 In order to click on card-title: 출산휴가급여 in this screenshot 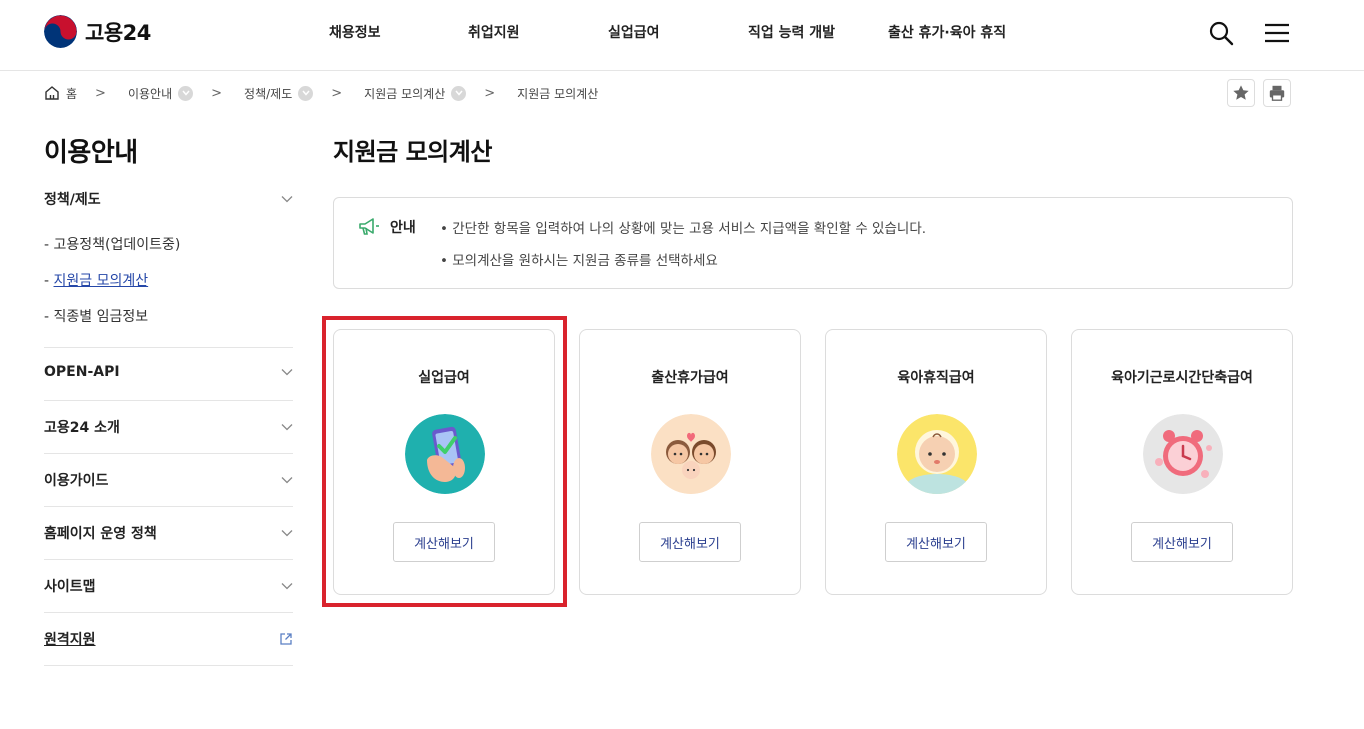, I will do `click(690, 378)`.